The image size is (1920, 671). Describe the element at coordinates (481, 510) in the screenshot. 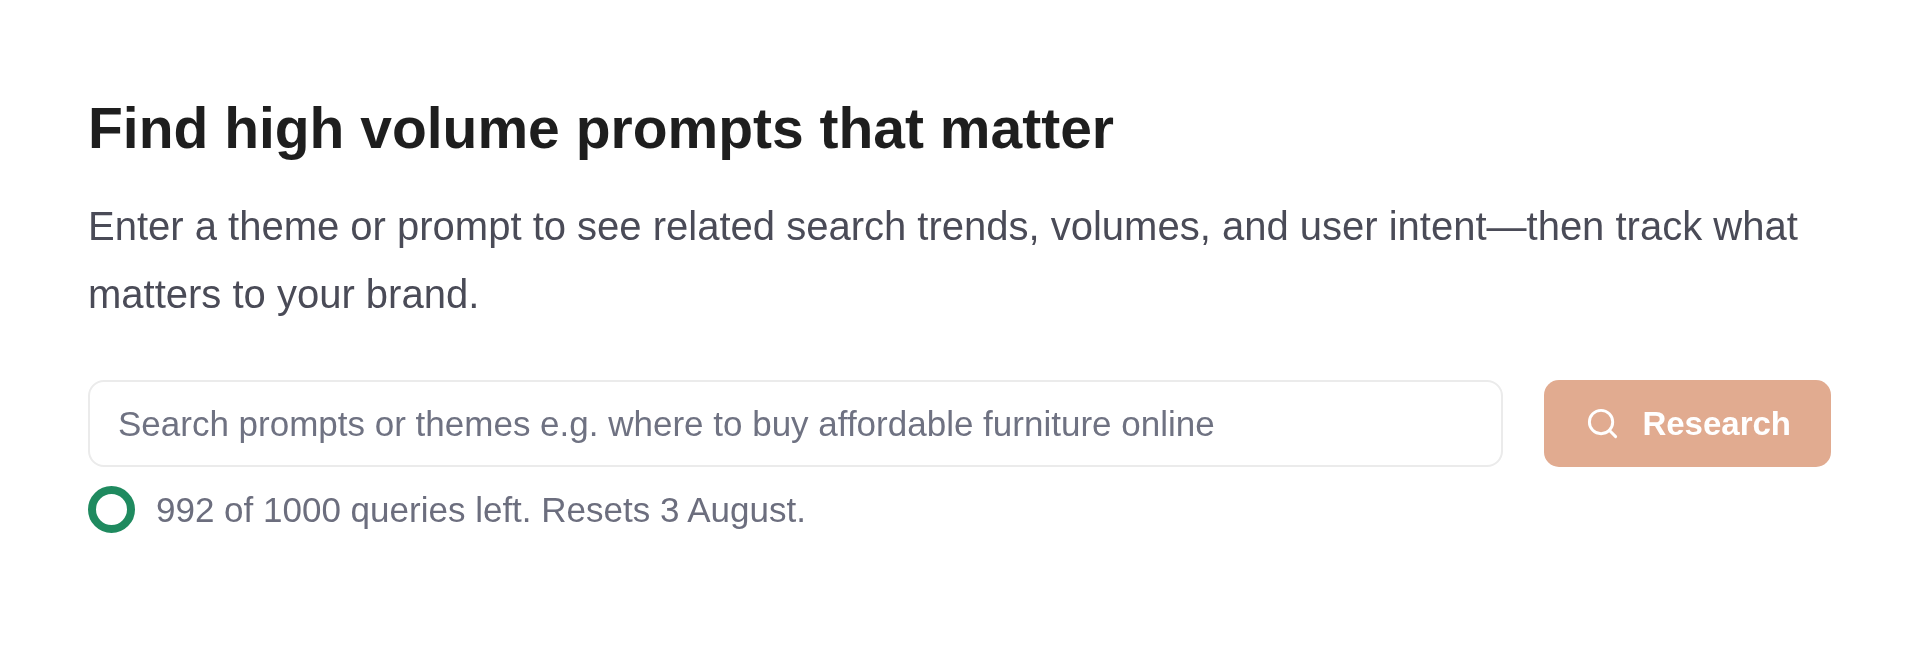

I see `quota-status-text: 992 of 1000 queries left. Resets 3 August.` at that location.